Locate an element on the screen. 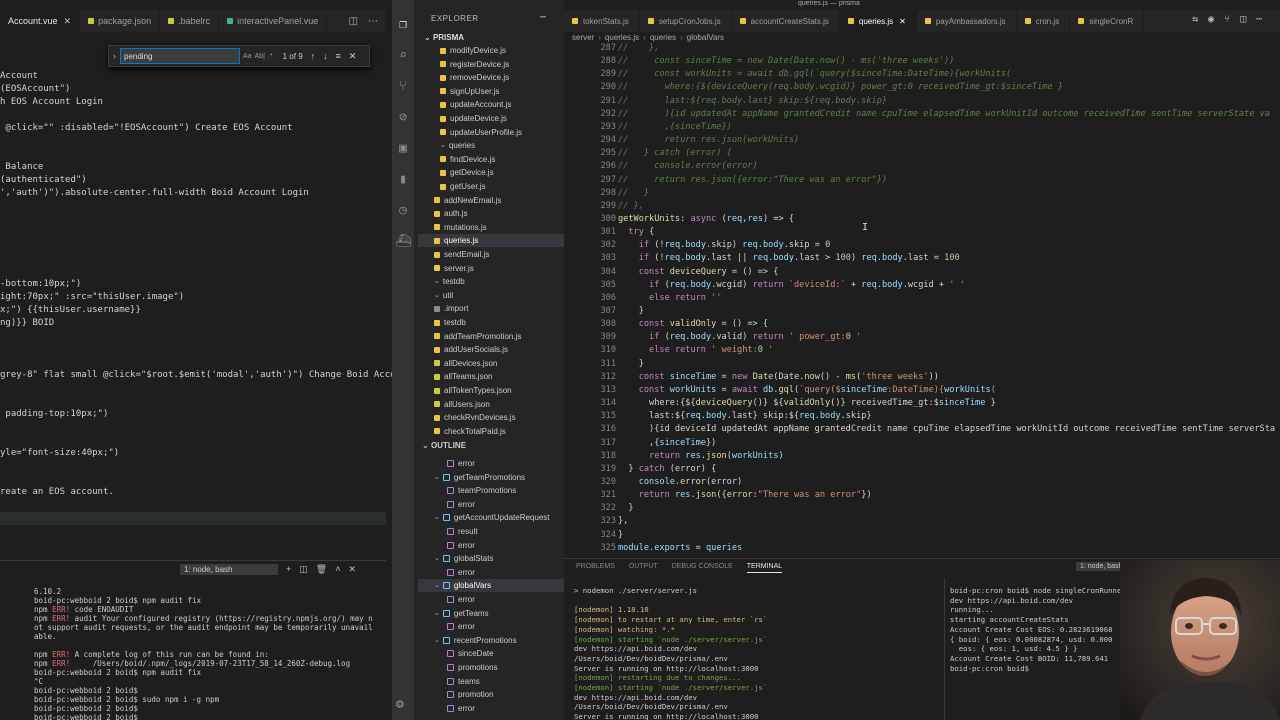  compare-icon: ⇆ is located at coordinates (1195, 19).